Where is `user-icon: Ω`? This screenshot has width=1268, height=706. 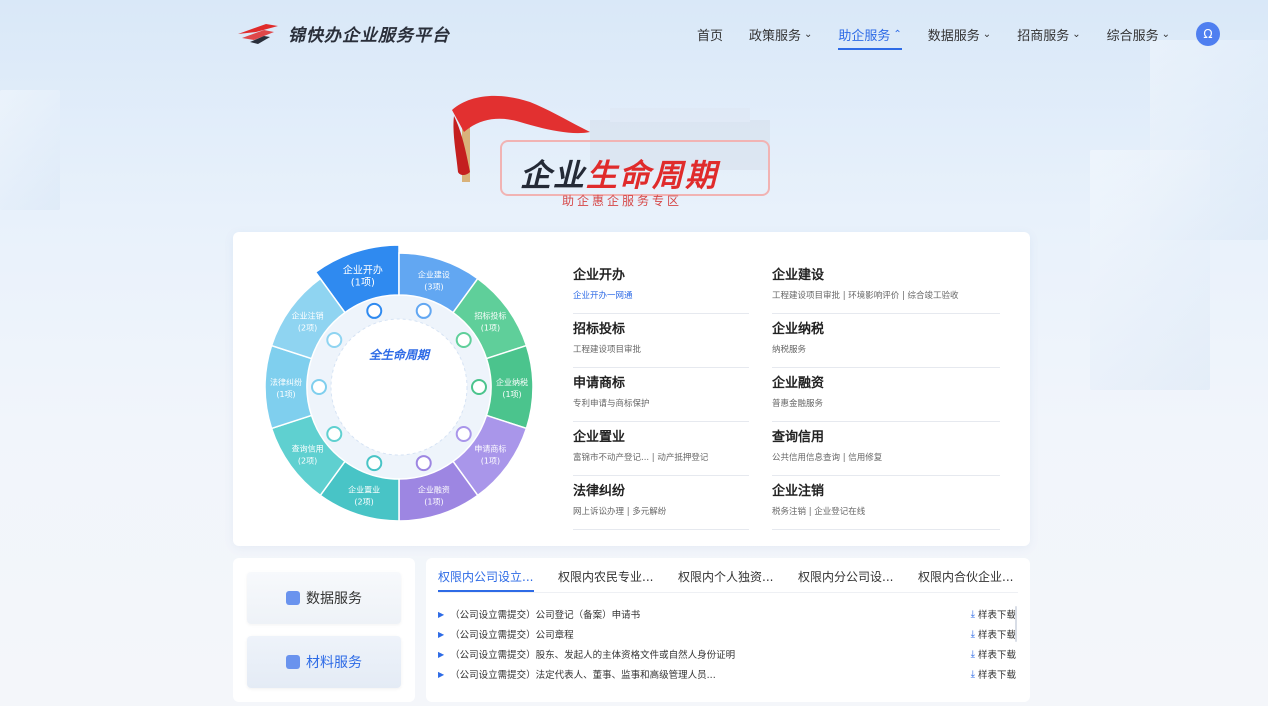
user-icon: Ω is located at coordinates (1208, 34).